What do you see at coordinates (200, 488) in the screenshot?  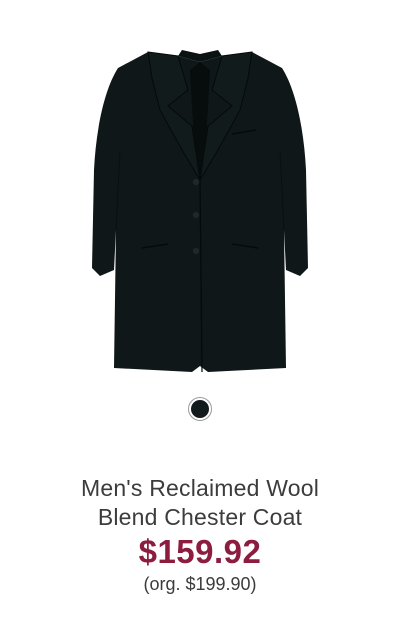 I see `product-title-line-1: Men's Reclaimed Wool` at bounding box center [200, 488].